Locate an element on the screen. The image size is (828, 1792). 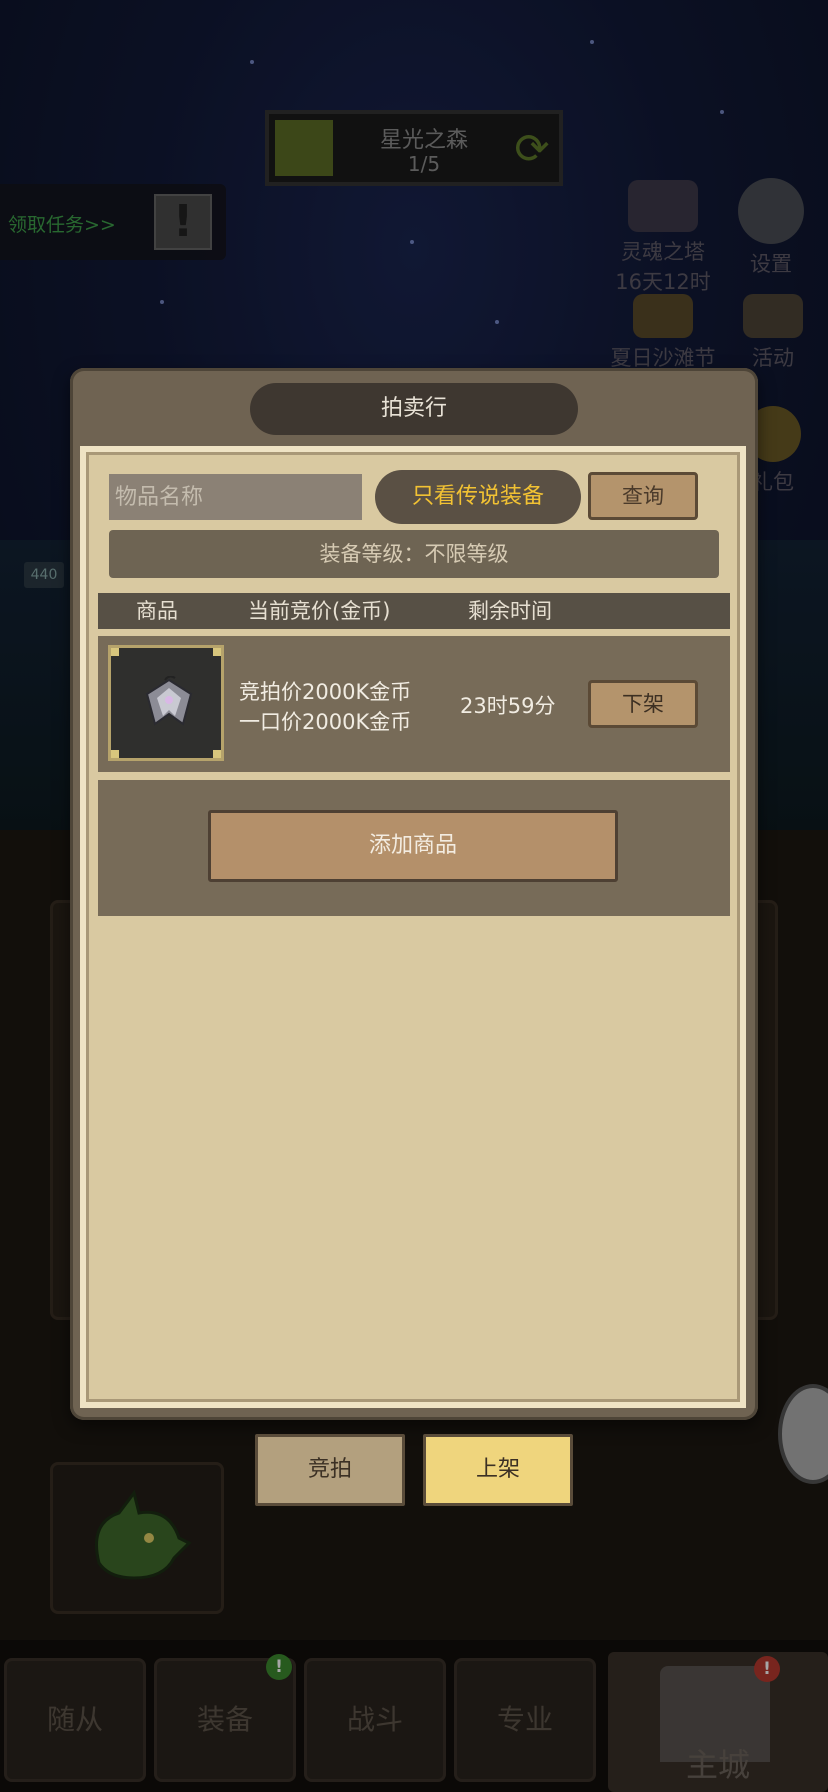
delist-button: 下架 is located at coordinates (643, 704).